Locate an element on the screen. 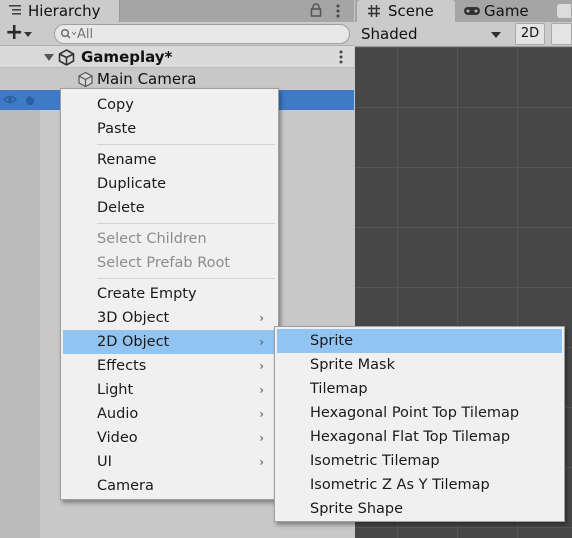  search-field is located at coordinates (202, 34).